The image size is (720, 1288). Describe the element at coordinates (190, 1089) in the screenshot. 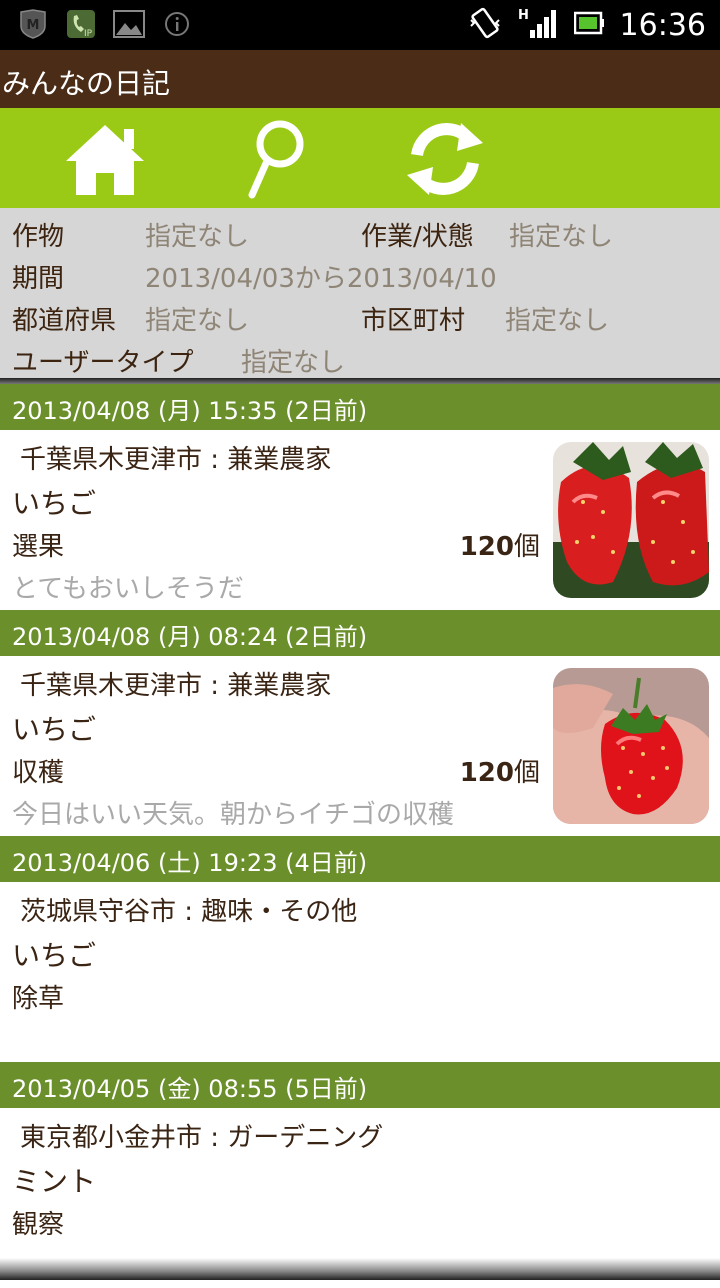

I see `entry-date: 2013/04/05 (金) 08:55 (5日前)` at that location.